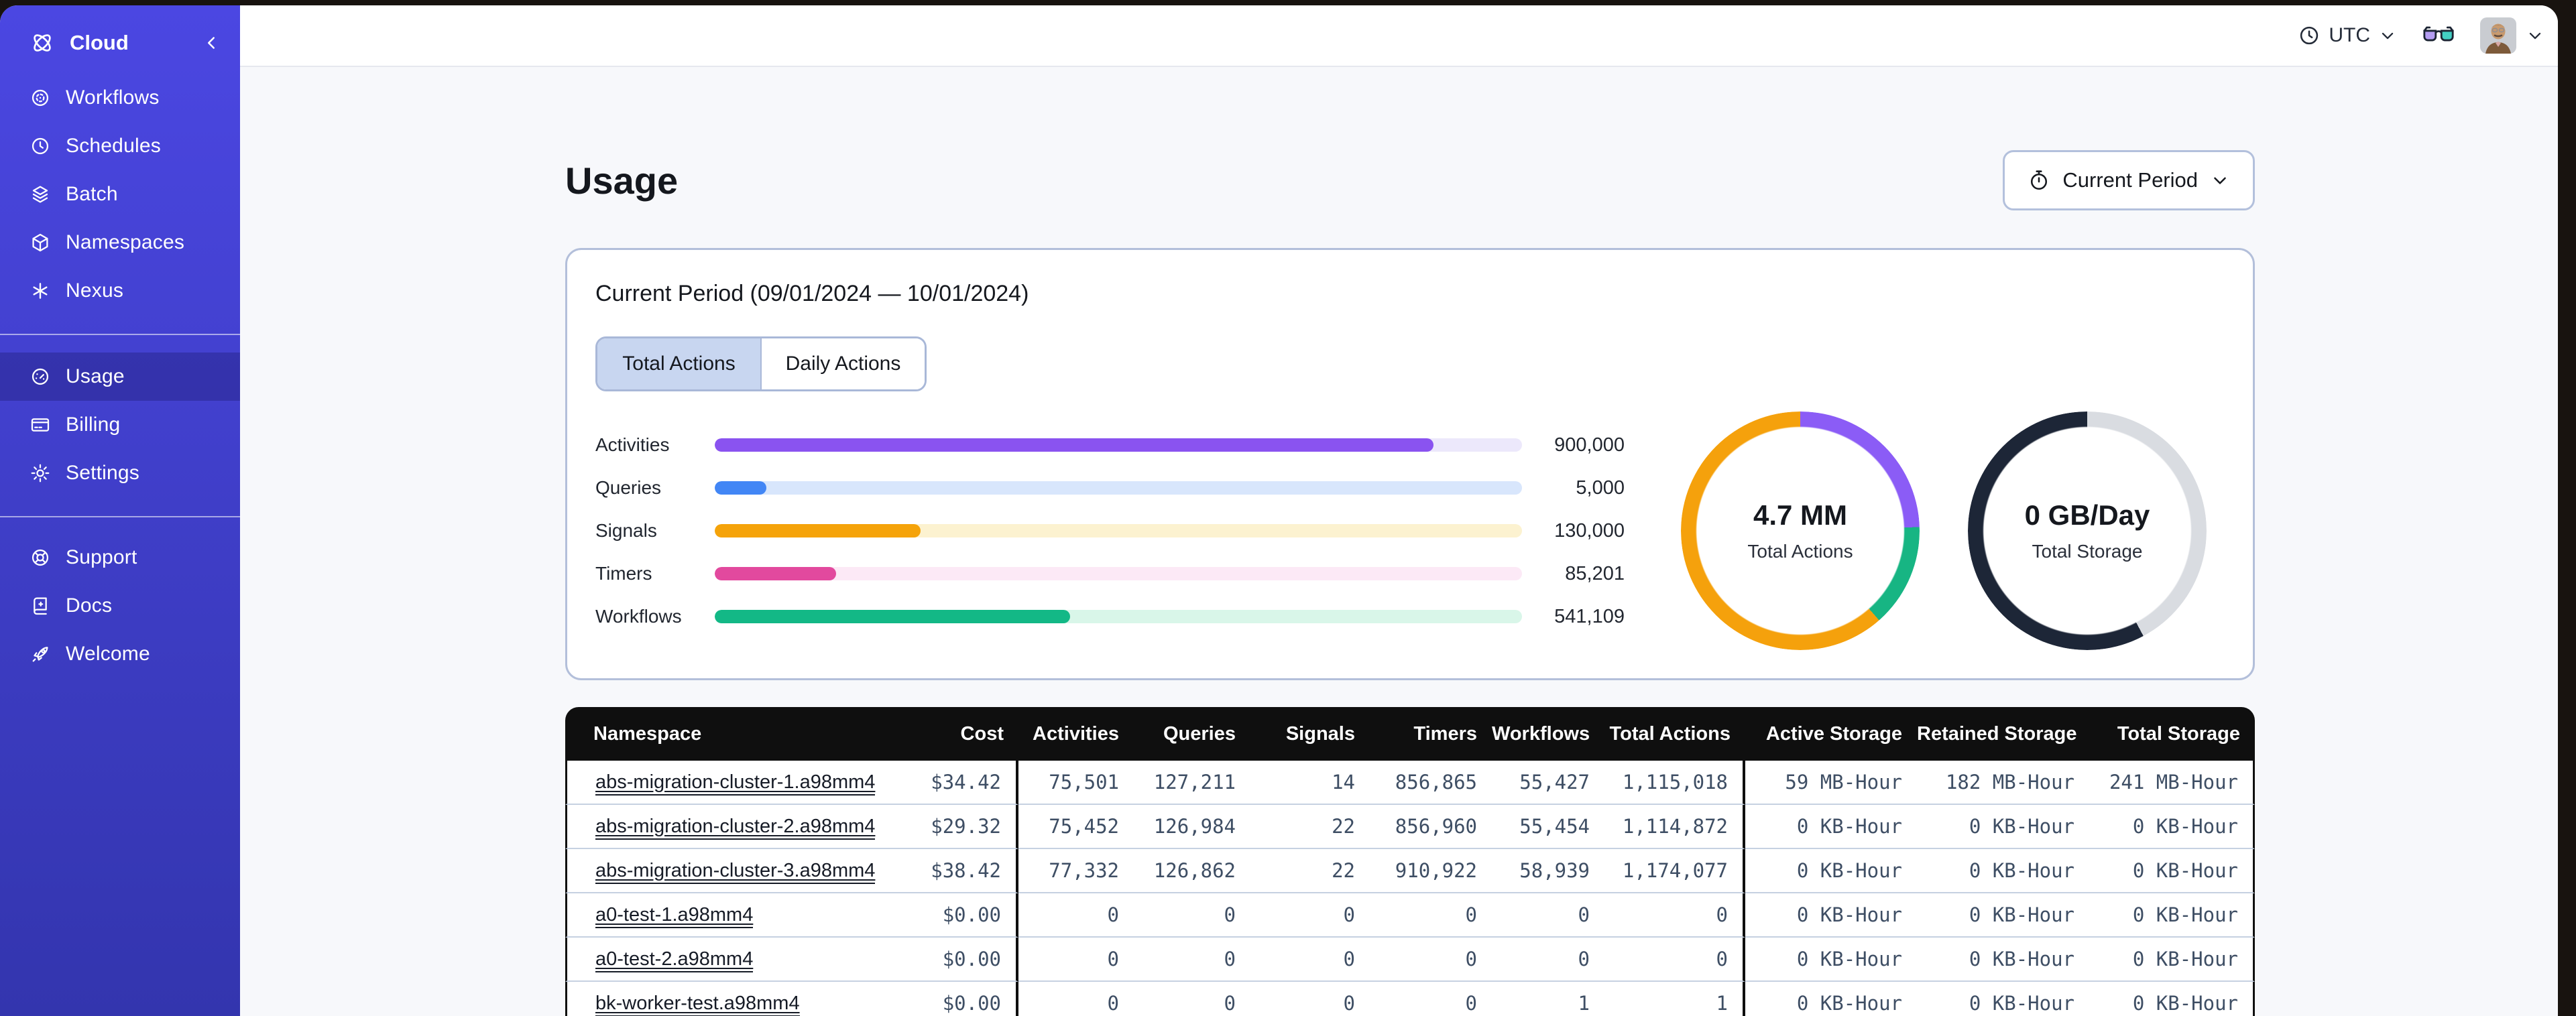  I want to click on usage-bar-row: Queries 5,000, so click(1110, 488).